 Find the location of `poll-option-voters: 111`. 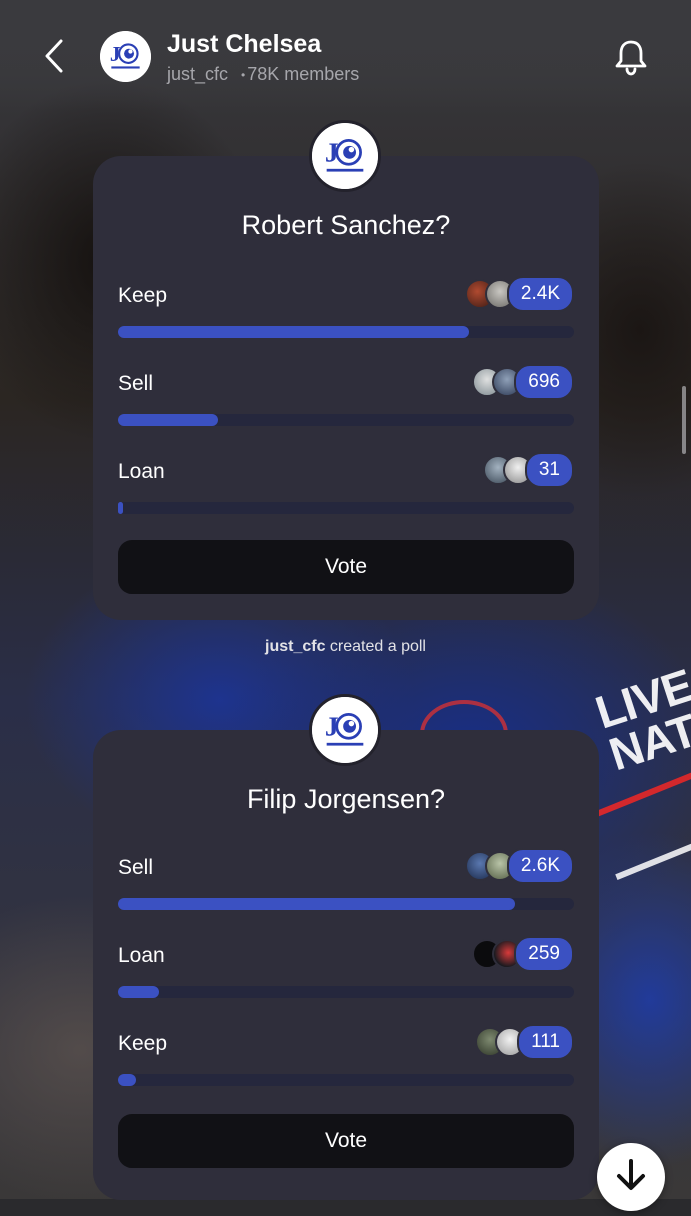

poll-option-voters: 111 is located at coordinates (524, 1042).